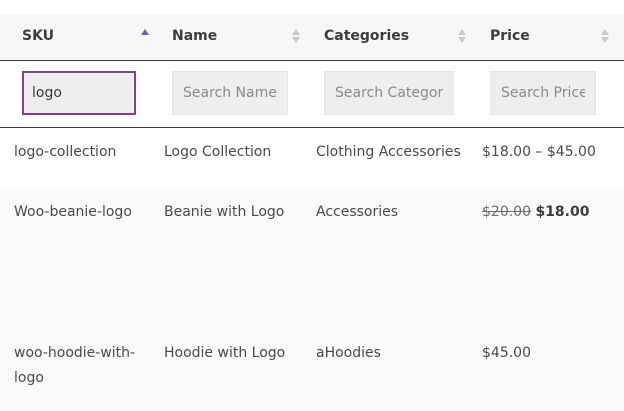  Describe the element at coordinates (388, 152) in the screenshot. I see `categories-cell: Clothing Accessories` at that location.